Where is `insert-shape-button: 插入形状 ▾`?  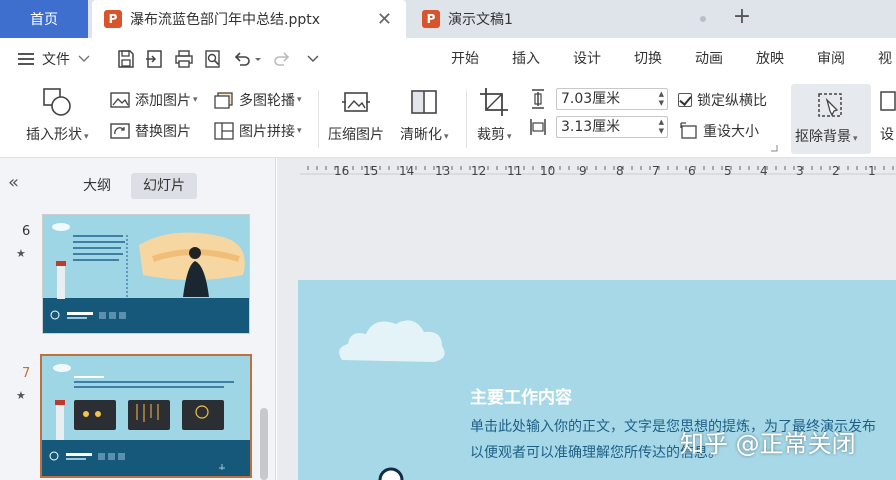 insert-shape-button: 插入形状 ▾ is located at coordinates (57, 115).